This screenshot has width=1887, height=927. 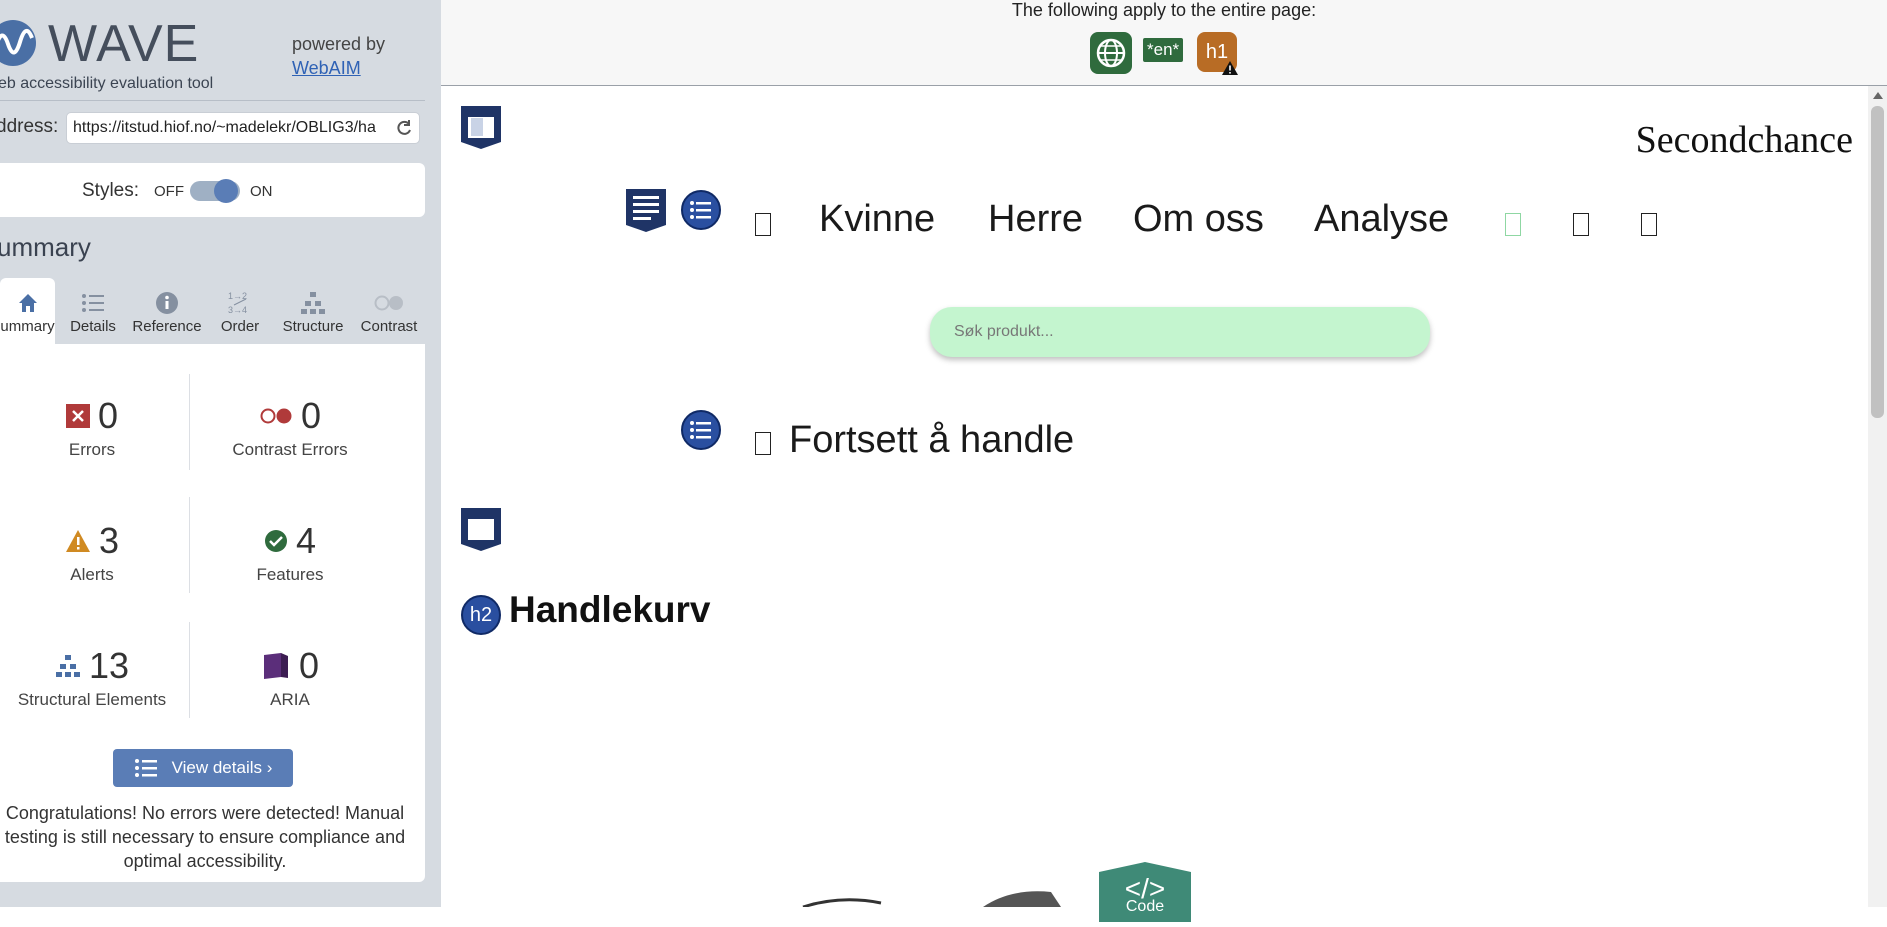 I want to click on alerts-count: 3, so click(x=109, y=540).